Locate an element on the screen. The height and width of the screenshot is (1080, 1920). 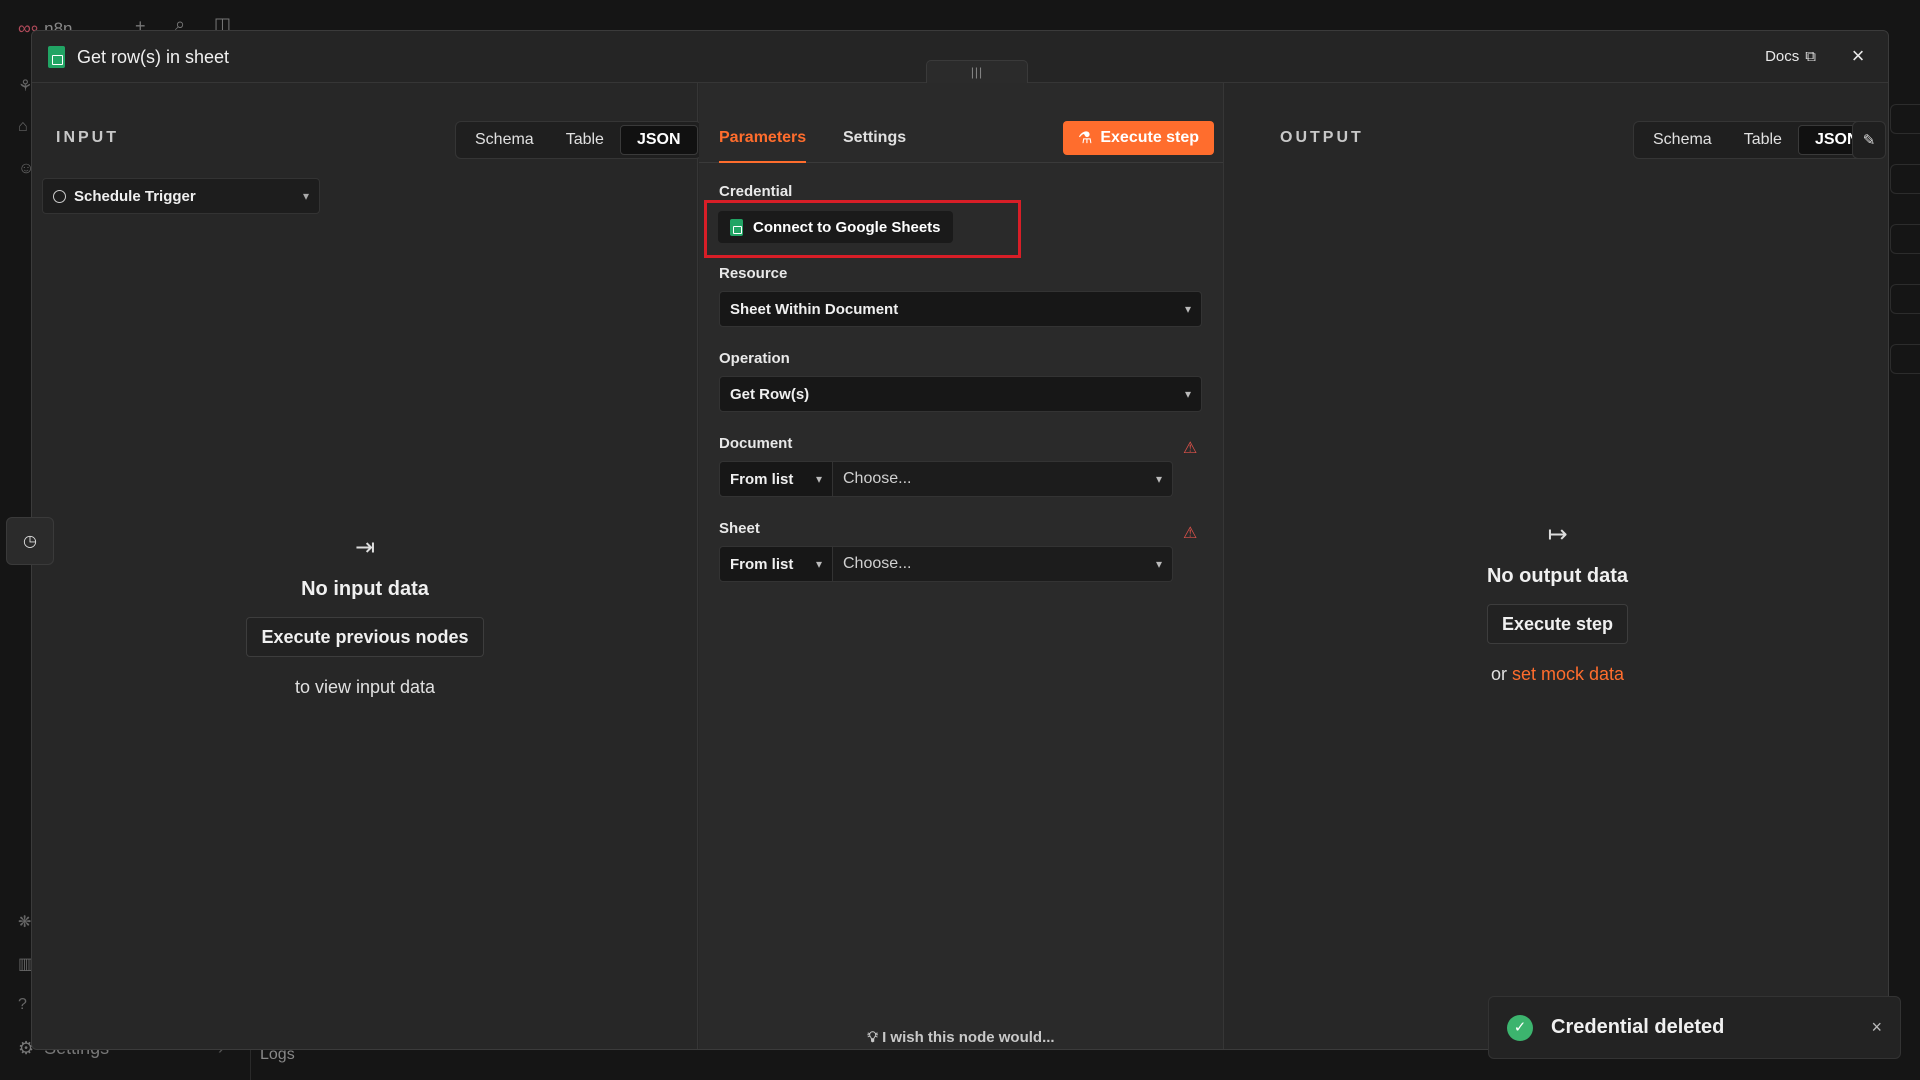
panel-drag-handle: ||| is located at coordinates (977, 72).